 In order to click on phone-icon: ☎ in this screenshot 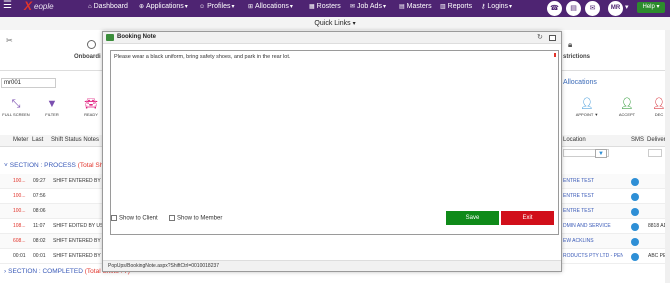, I will do `click(554, 8)`.